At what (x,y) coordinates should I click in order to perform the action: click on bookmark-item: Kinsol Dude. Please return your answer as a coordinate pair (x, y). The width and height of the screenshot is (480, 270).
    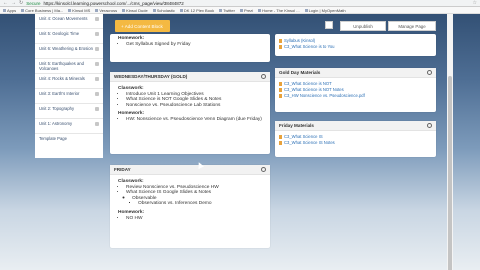
    Looking at the image, I should click on (135, 10).